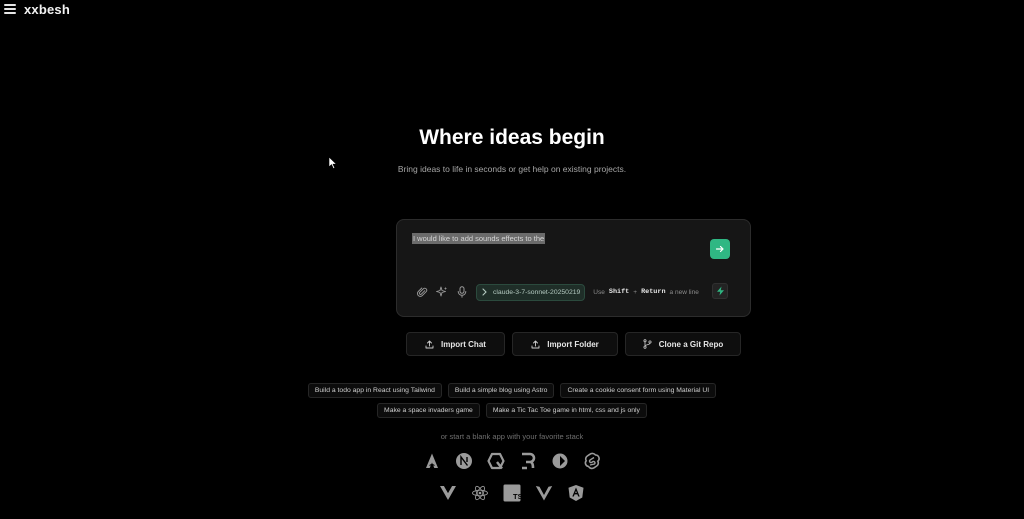 This screenshot has height=519, width=1024. I want to click on typescript-icon: TS, so click(512, 493).